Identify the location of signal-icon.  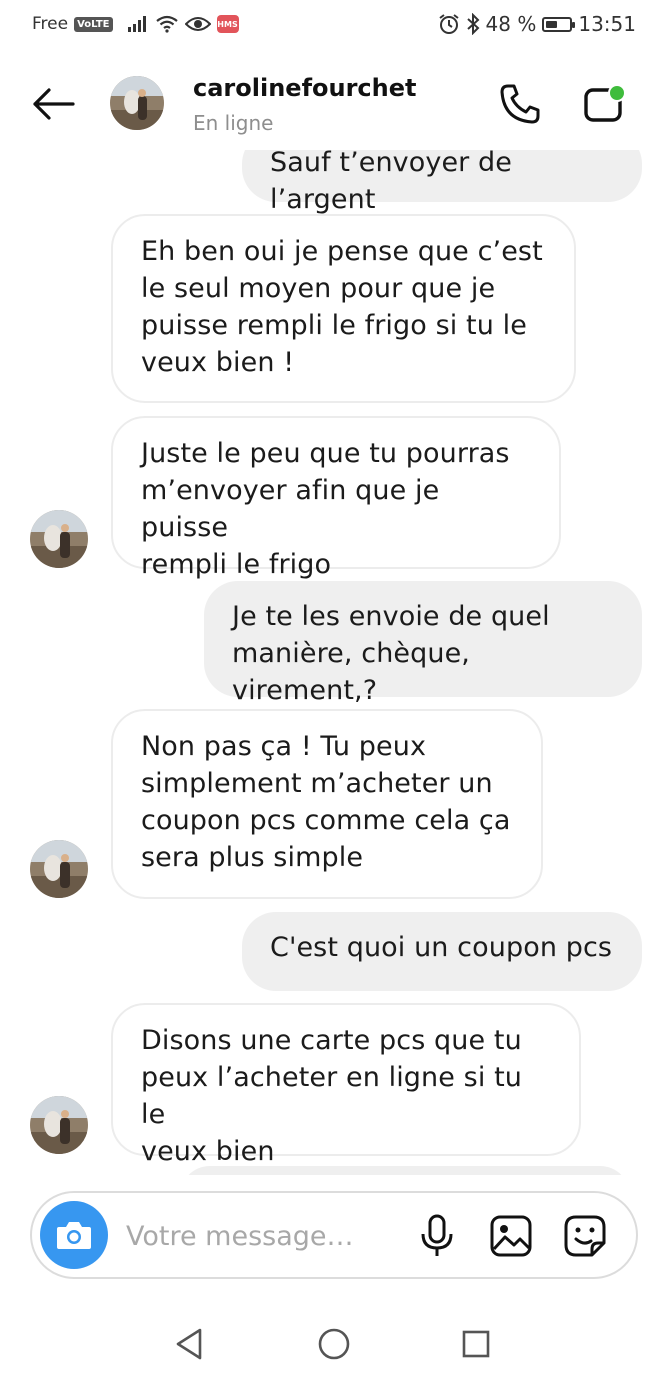
(136, 24).